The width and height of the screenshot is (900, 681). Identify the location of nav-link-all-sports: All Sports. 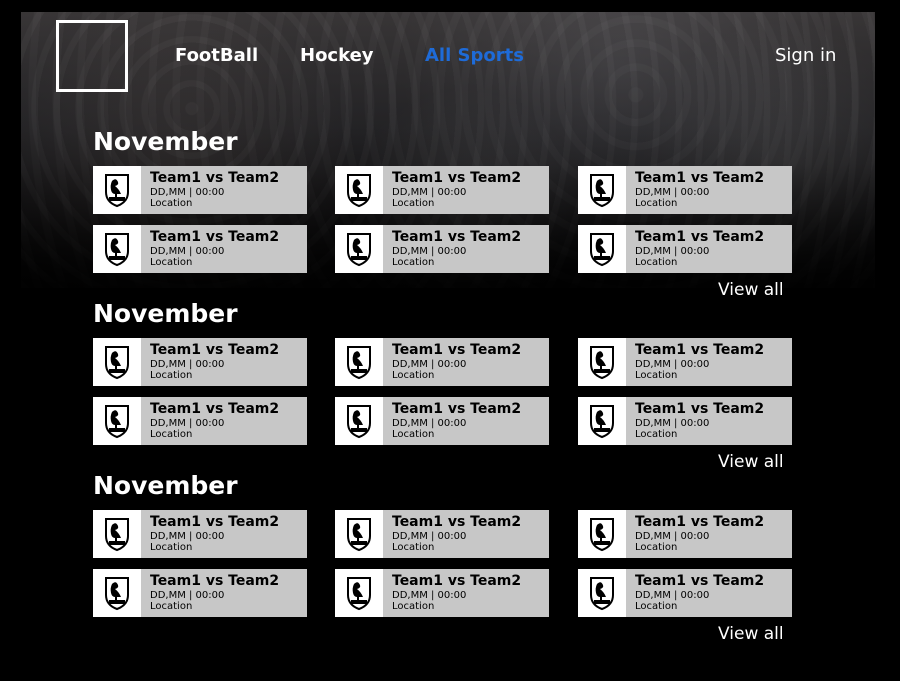
(474, 56).